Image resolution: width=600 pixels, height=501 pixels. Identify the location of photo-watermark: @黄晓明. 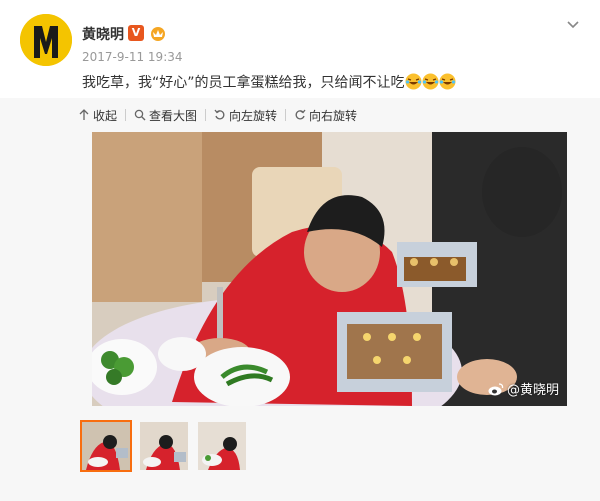
(523, 388).